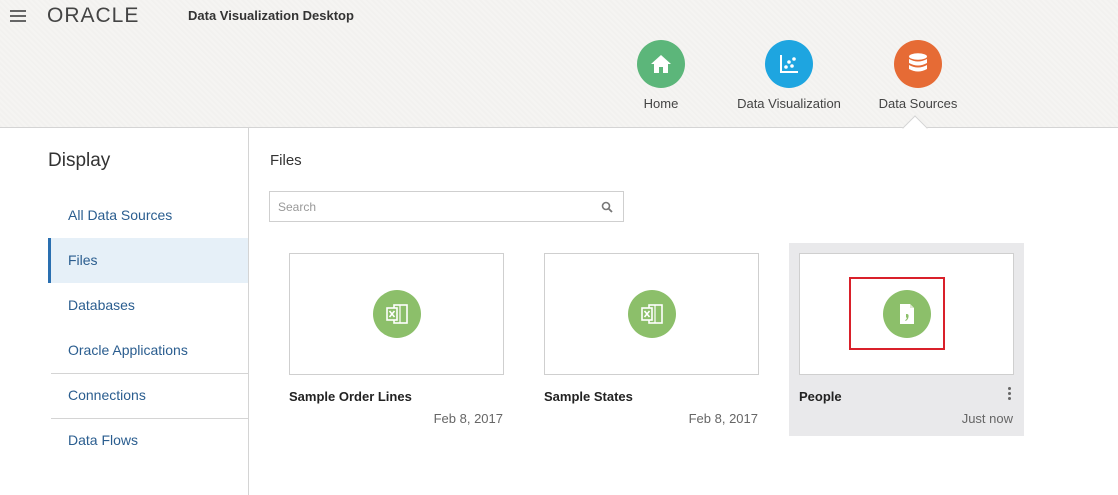 This screenshot has height=495, width=1118. I want to click on file-card-sample-order-lines: Sample Order Lines Feb 8, 2017, so click(396, 339).